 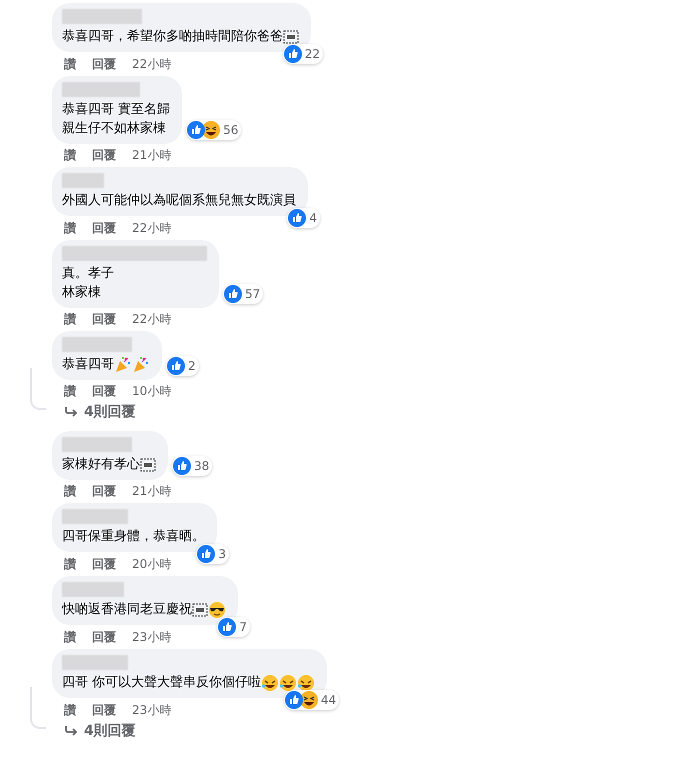 What do you see at coordinates (162, 683) in the screenshot?
I see `comment-text: 四哥 你可以大聲大聲串反你個仔啦` at bounding box center [162, 683].